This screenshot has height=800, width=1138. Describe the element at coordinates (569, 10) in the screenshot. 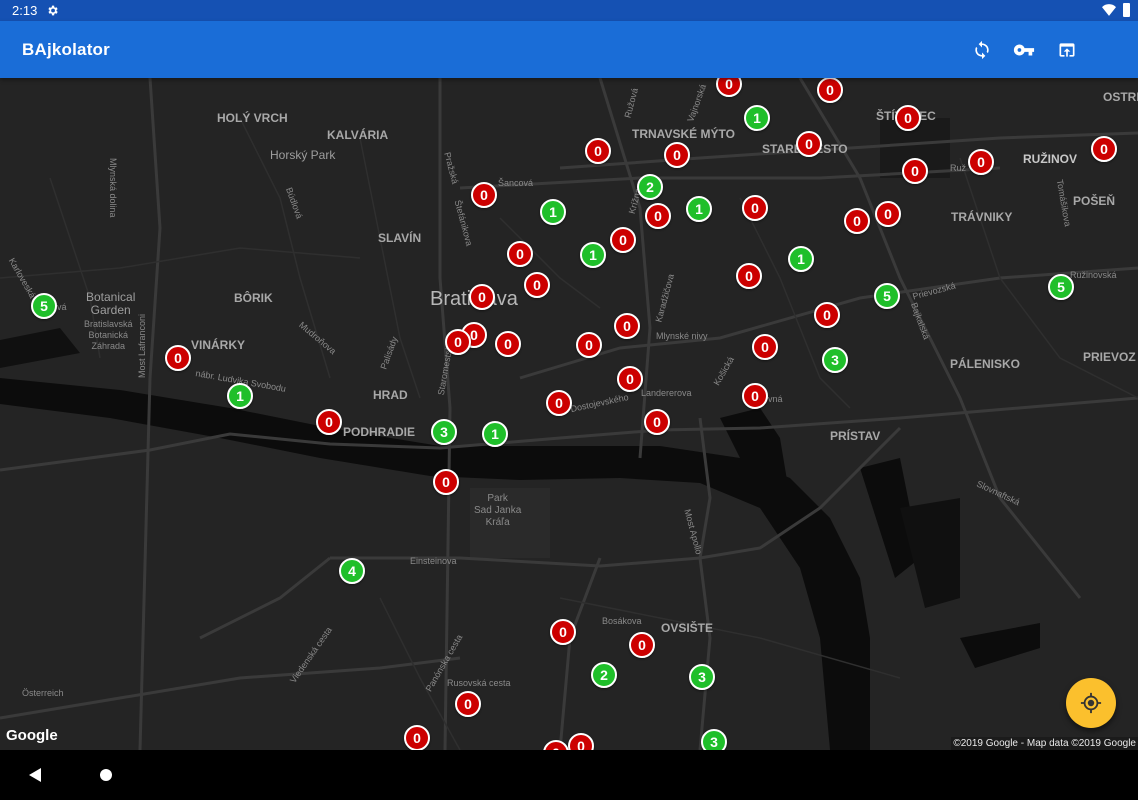

I see `status-bar: 2:13` at that location.